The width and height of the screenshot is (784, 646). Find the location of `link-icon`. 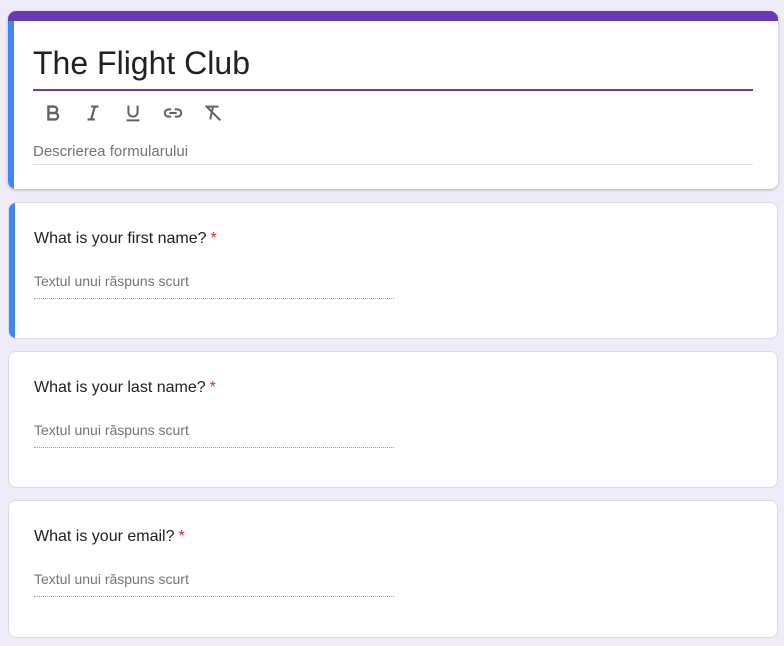

link-icon is located at coordinates (173, 113).